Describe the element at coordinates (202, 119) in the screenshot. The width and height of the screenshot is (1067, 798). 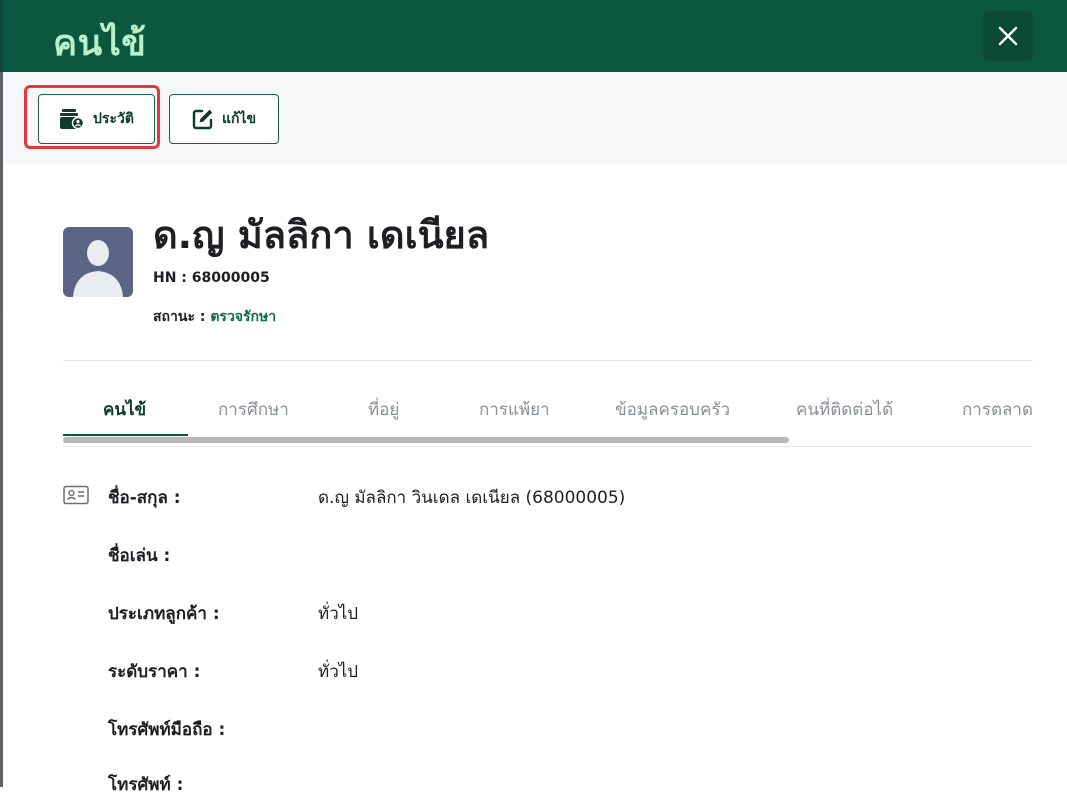
I see `edit-icon` at that location.